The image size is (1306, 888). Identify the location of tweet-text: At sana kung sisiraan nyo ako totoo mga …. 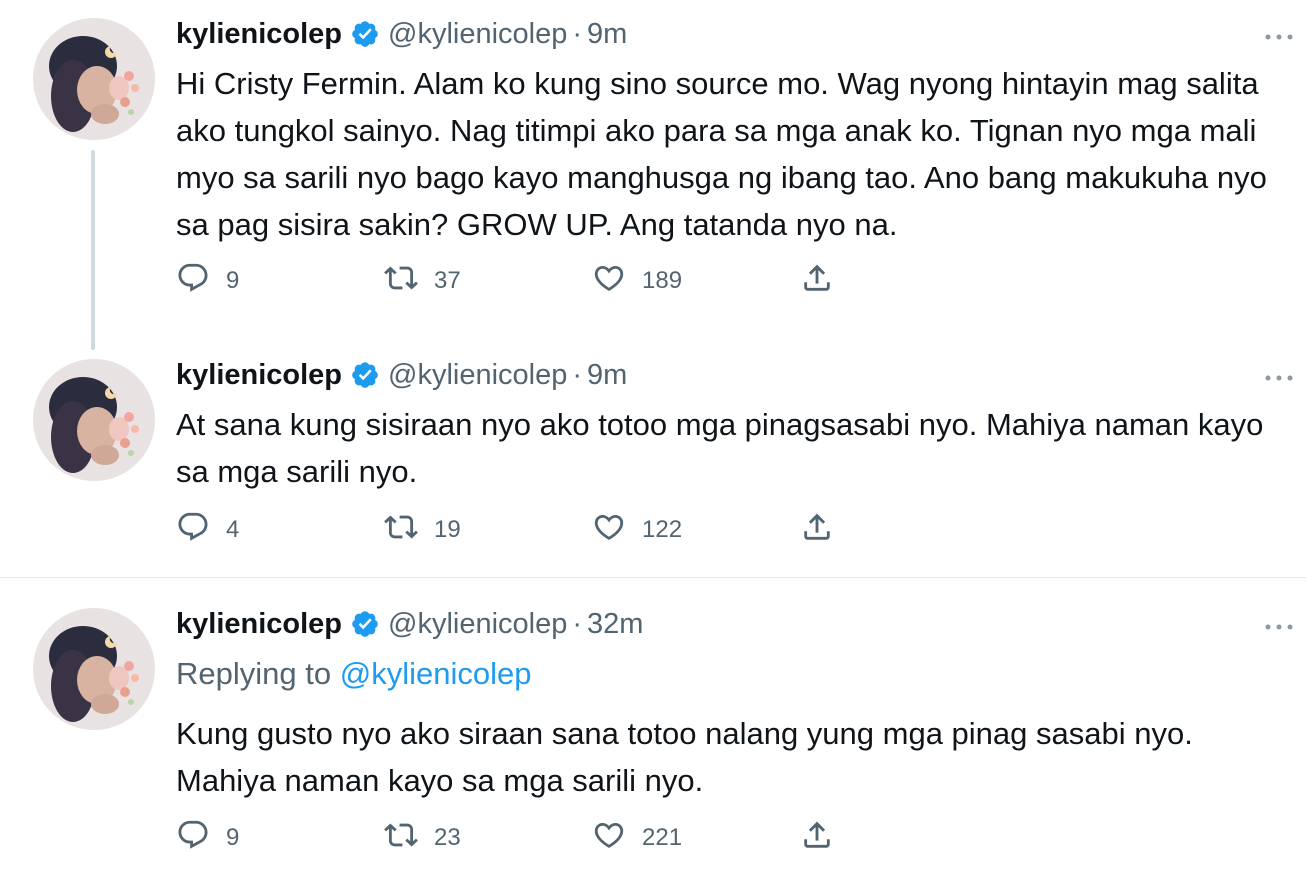
(720, 448).